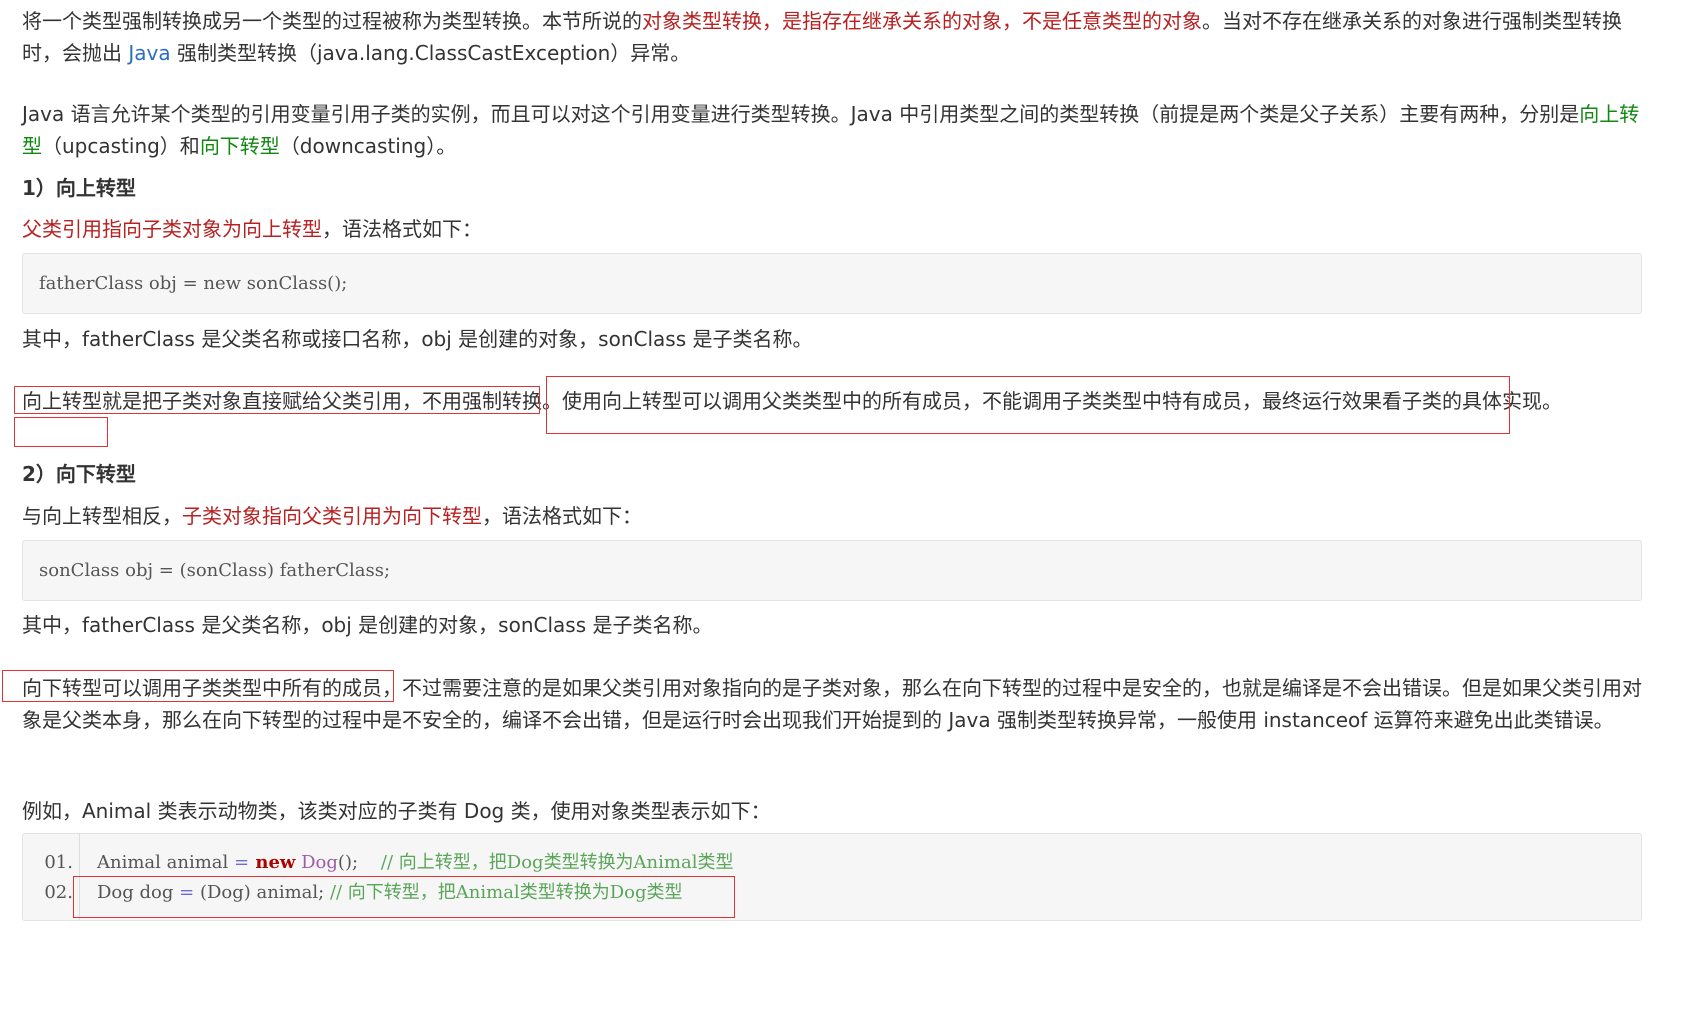 Image resolution: width=1696 pixels, height=1010 pixels. What do you see at coordinates (922, 21) in the screenshot?
I see `highlight-object-cast: 对象类型转换，是指存在继承关系的对象，不是任意类型的对象` at bounding box center [922, 21].